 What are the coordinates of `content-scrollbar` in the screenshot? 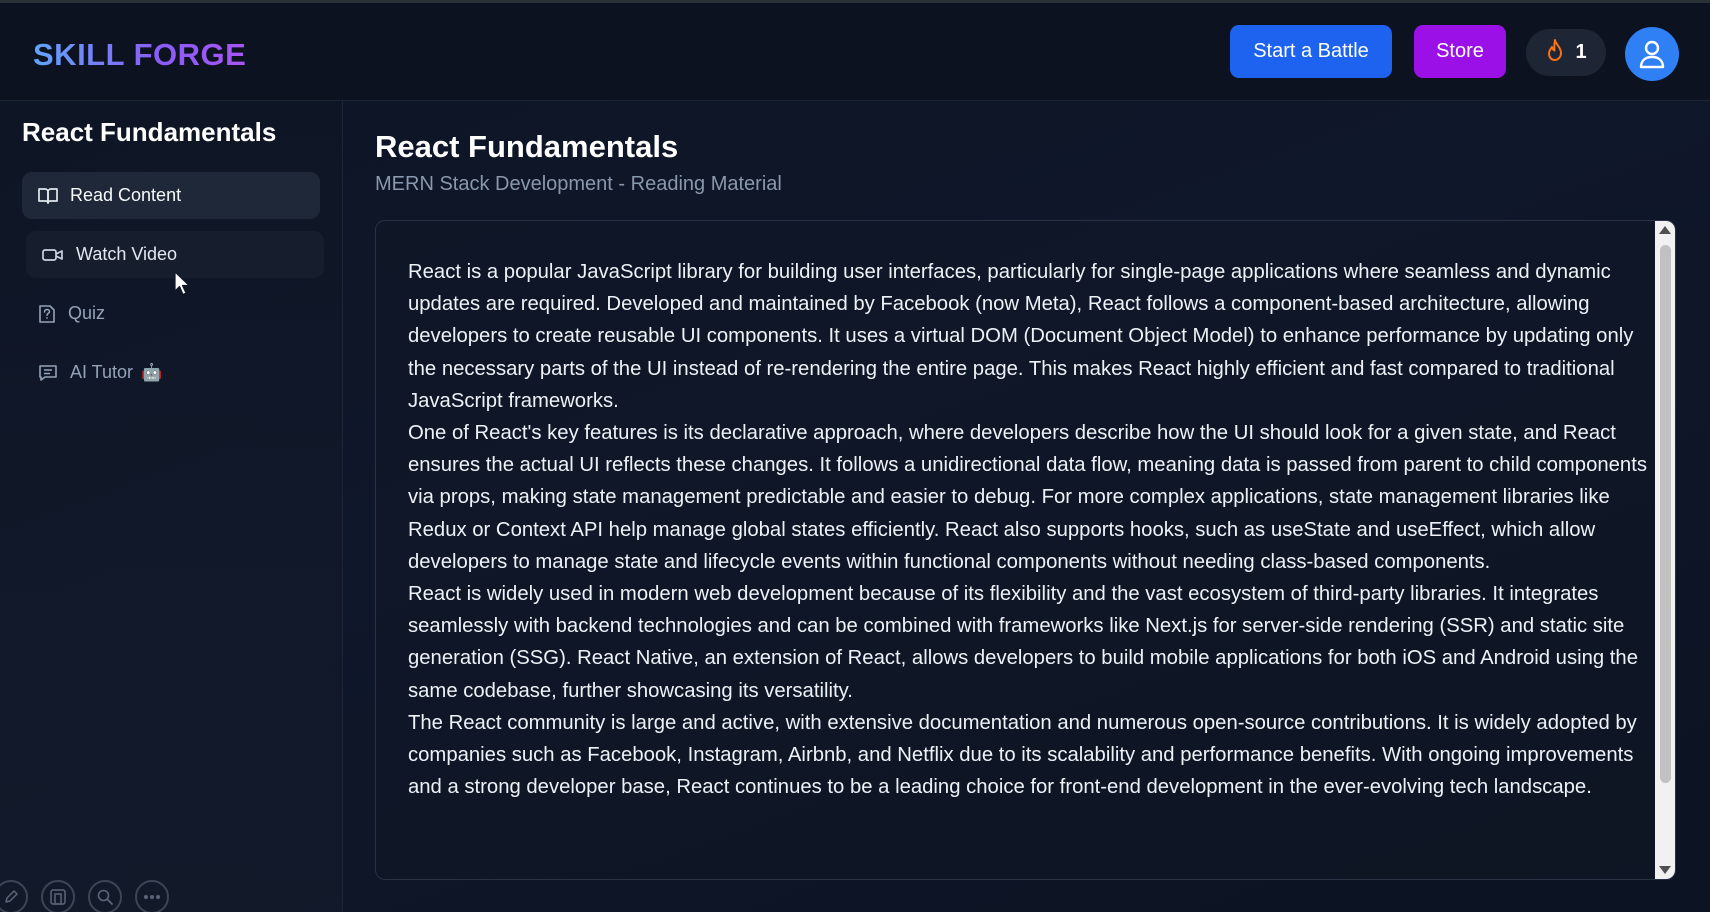 It's located at (1665, 550).